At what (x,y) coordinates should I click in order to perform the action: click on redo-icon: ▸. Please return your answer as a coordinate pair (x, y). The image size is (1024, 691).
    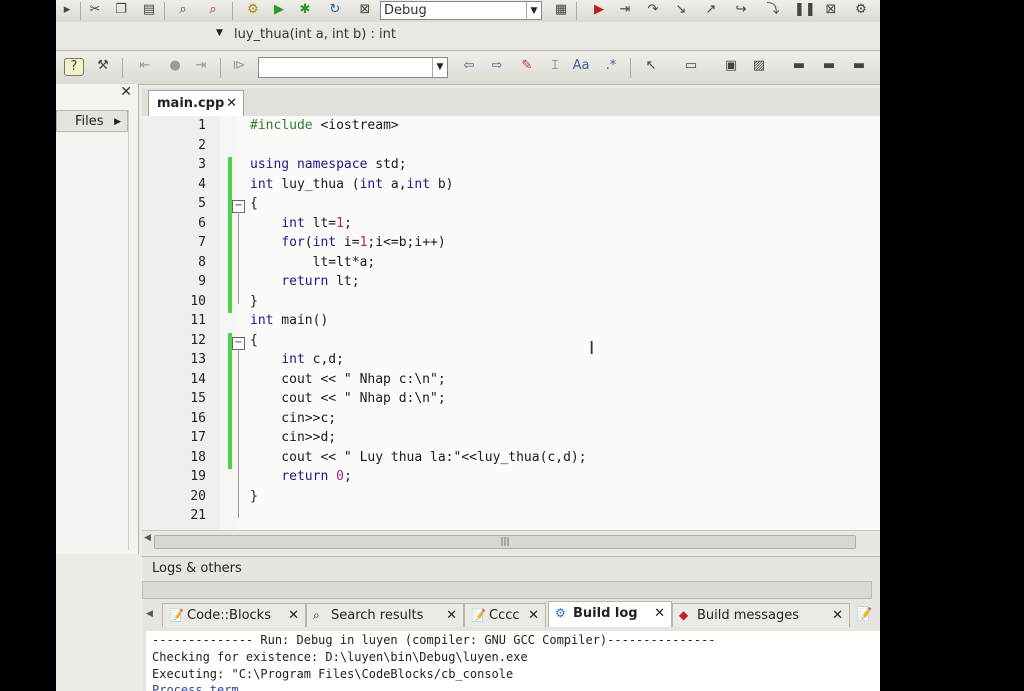
    Looking at the image, I should click on (67, 10).